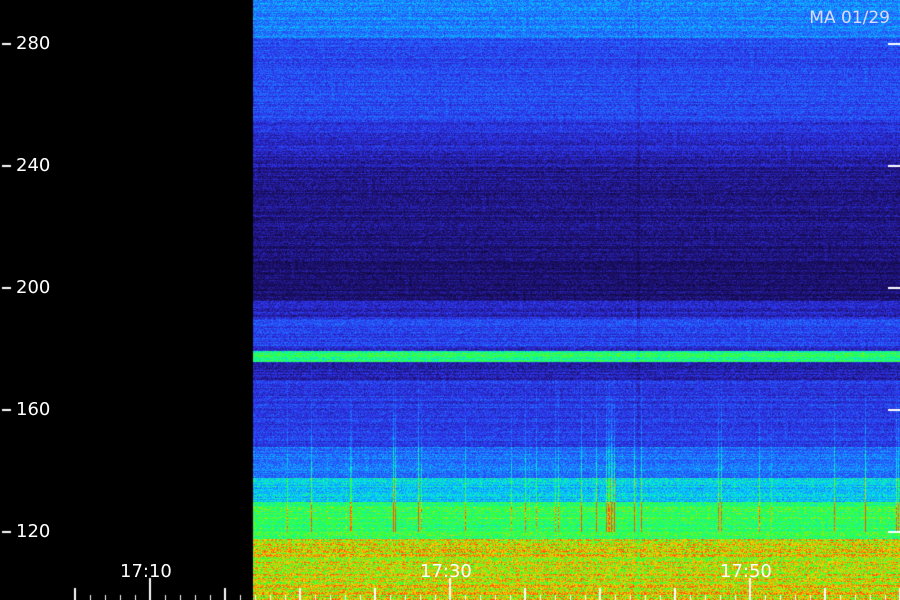 Image resolution: width=900 pixels, height=600 pixels. I want to click on y-tick-label: 280, so click(33, 43).